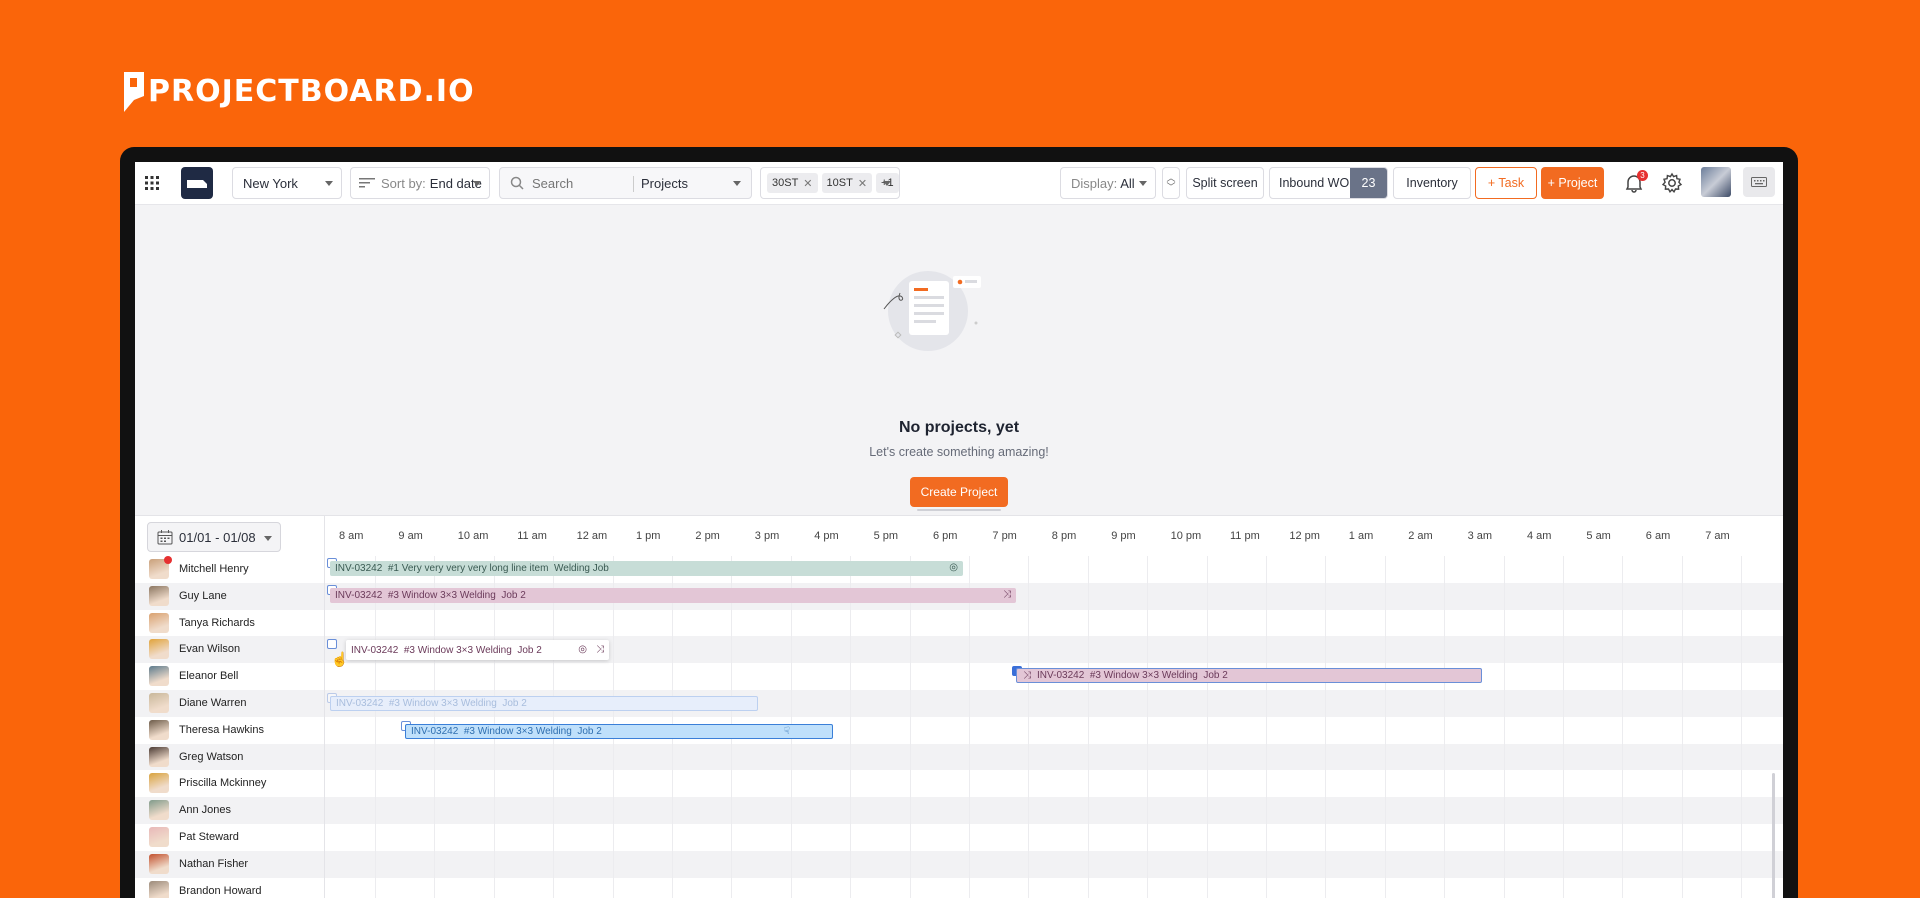 The image size is (1920, 898). I want to click on person-row: Priscilla Mckinney, so click(207, 783).